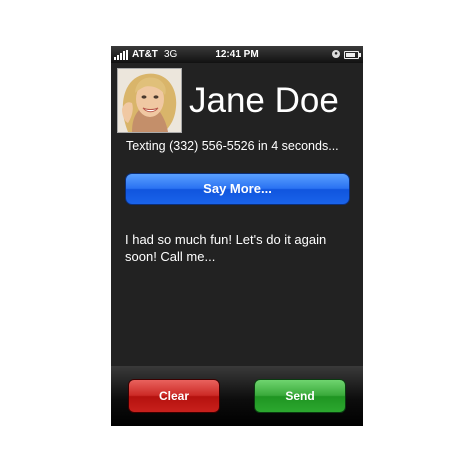 The image size is (474, 474). Describe the element at coordinates (264, 100) in the screenshot. I see `contact-name: Jane Doe` at that location.